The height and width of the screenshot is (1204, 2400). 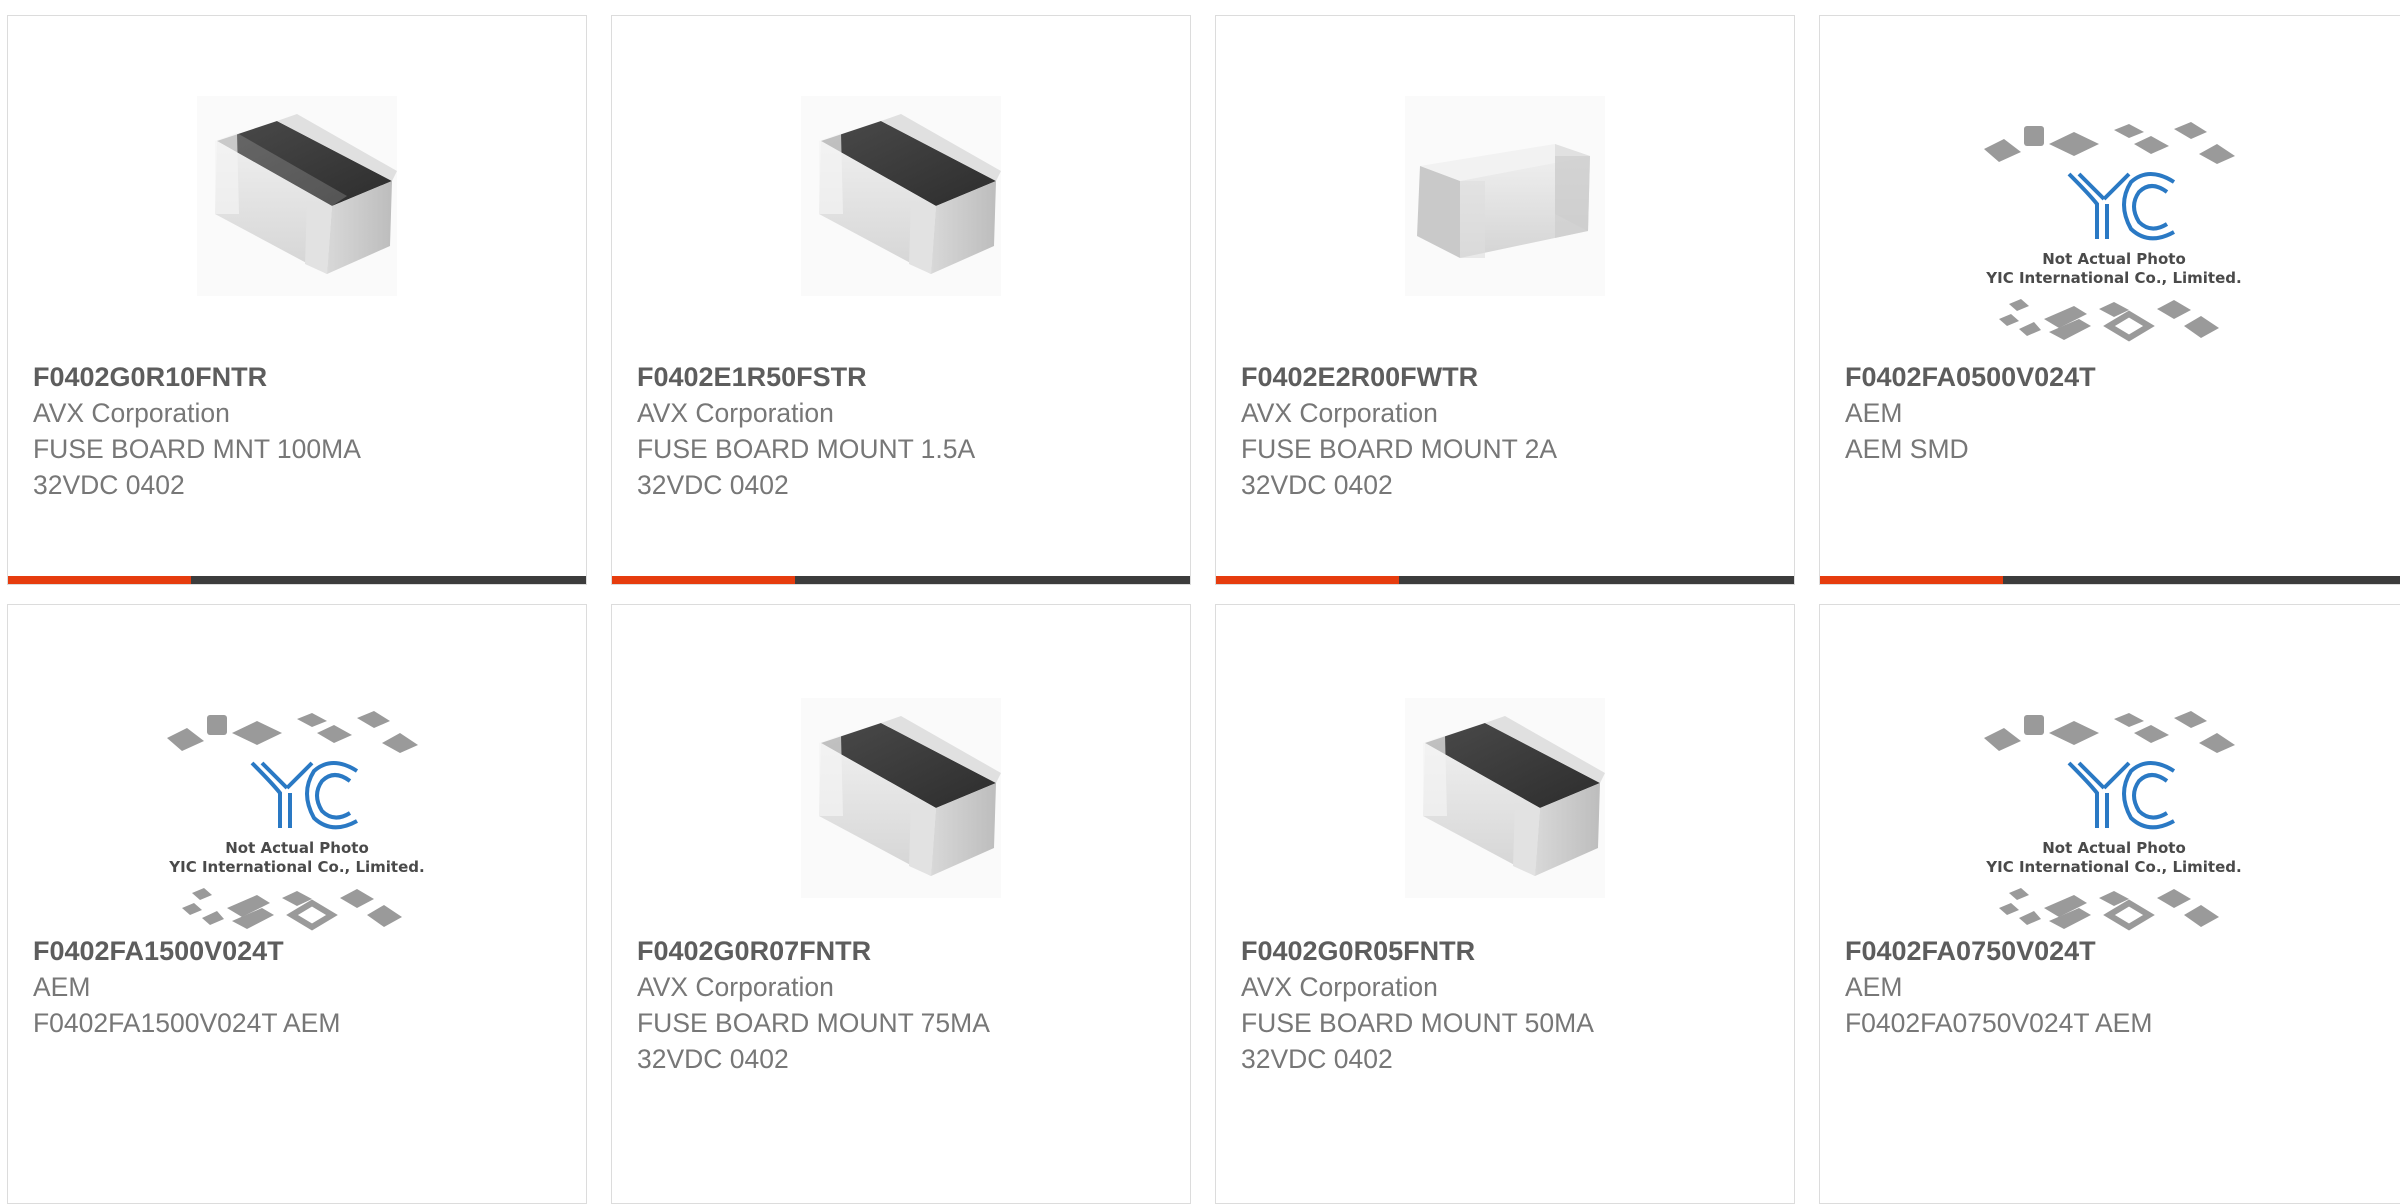 What do you see at coordinates (1507, 951) in the screenshot?
I see `part-number: F0402G0R05FNTR` at bounding box center [1507, 951].